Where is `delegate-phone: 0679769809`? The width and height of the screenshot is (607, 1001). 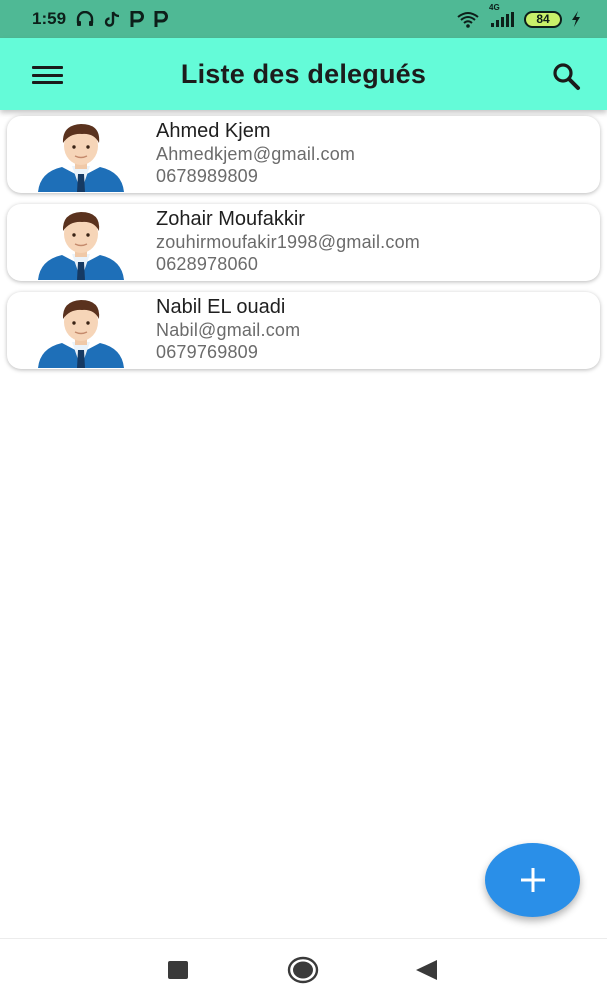
delegate-phone: 0679769809 is located at coordinates (207, 352).